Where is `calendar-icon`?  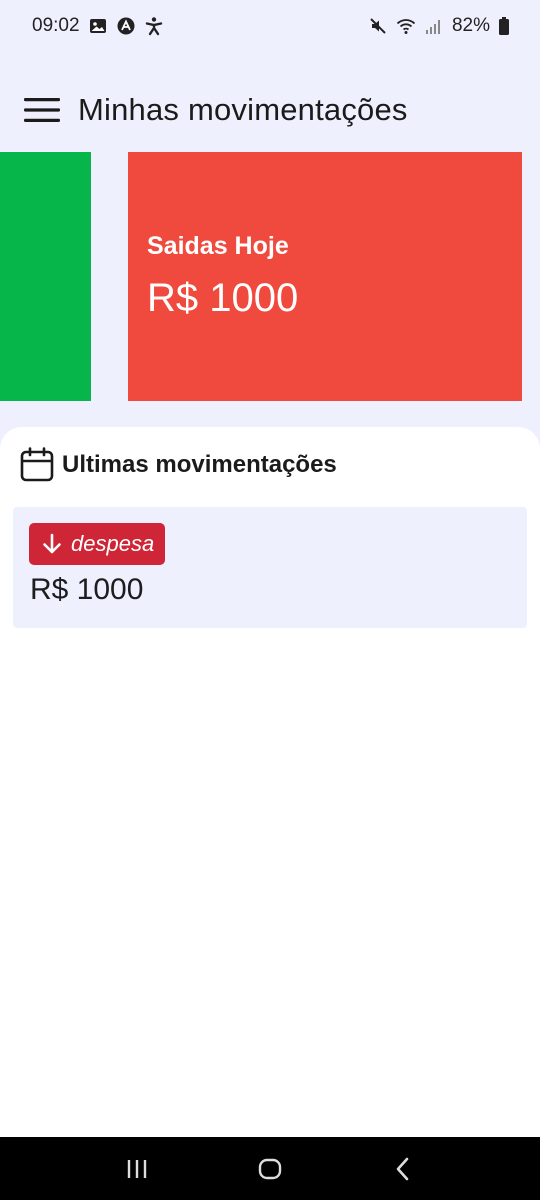
calendar-icon is located at coordinates (37, 465).